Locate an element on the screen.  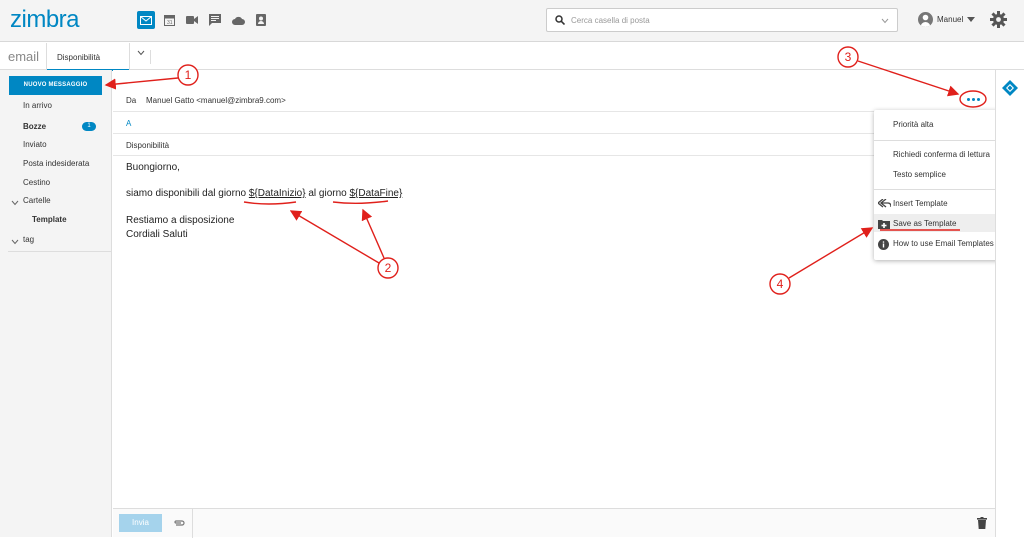
right-rail is located at coordinates (1009, 303).